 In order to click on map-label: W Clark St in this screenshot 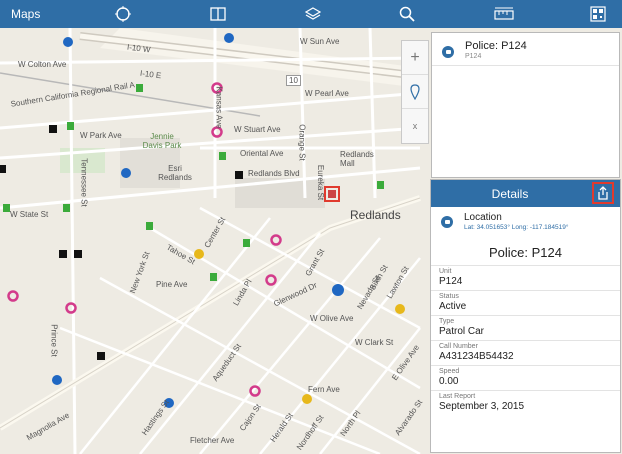, I will do `click(374, 342)`.